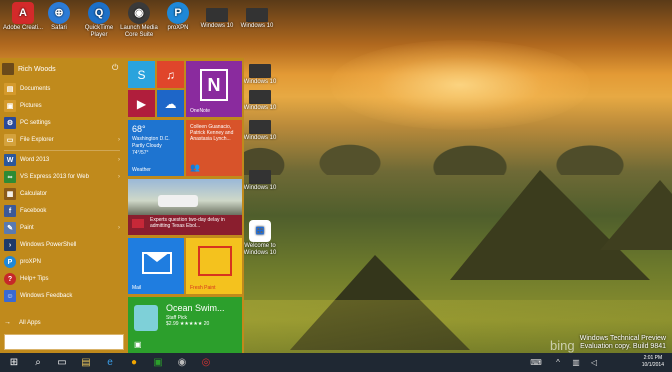 This screenshot has height=372, width=672. I want to click on tile-caption: Weather, so click(141, 170).